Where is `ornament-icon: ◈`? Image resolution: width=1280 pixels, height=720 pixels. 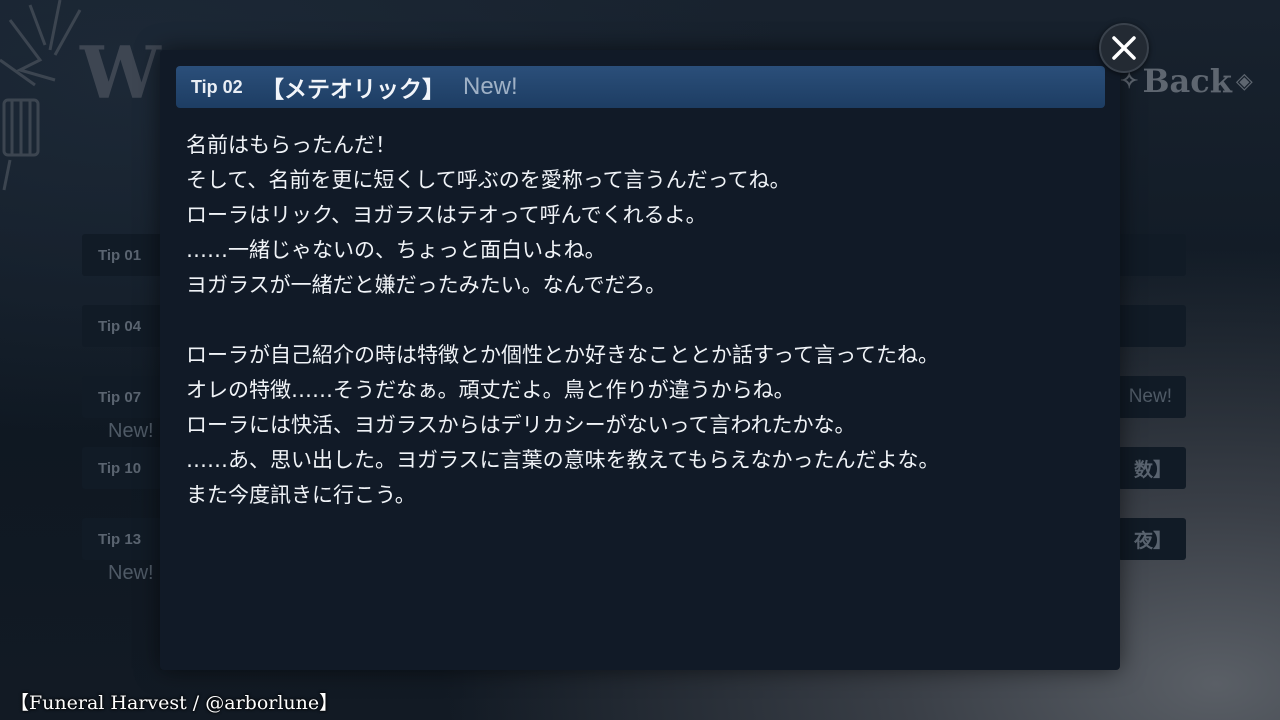
ornament-icon: ◈ is located at coordinates (1244, 81).